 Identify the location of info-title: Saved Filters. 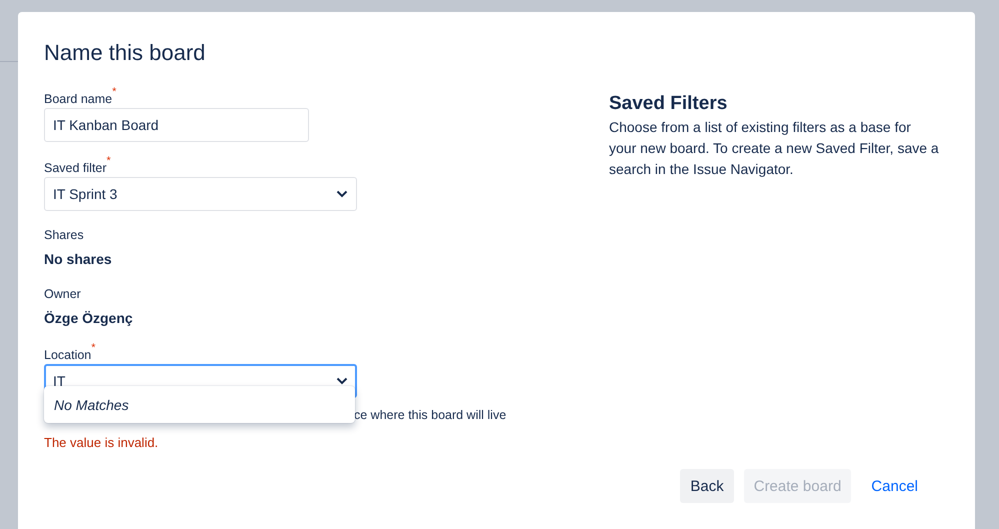
(668, 104).